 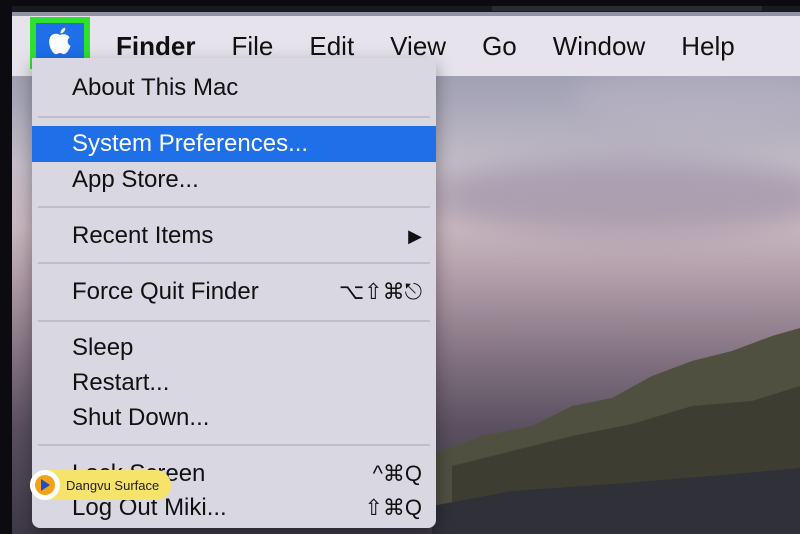 What do you see at coordinates (252, 46) in the screenshot?
I see `menu-file: File` at bounding box center [252, 46].